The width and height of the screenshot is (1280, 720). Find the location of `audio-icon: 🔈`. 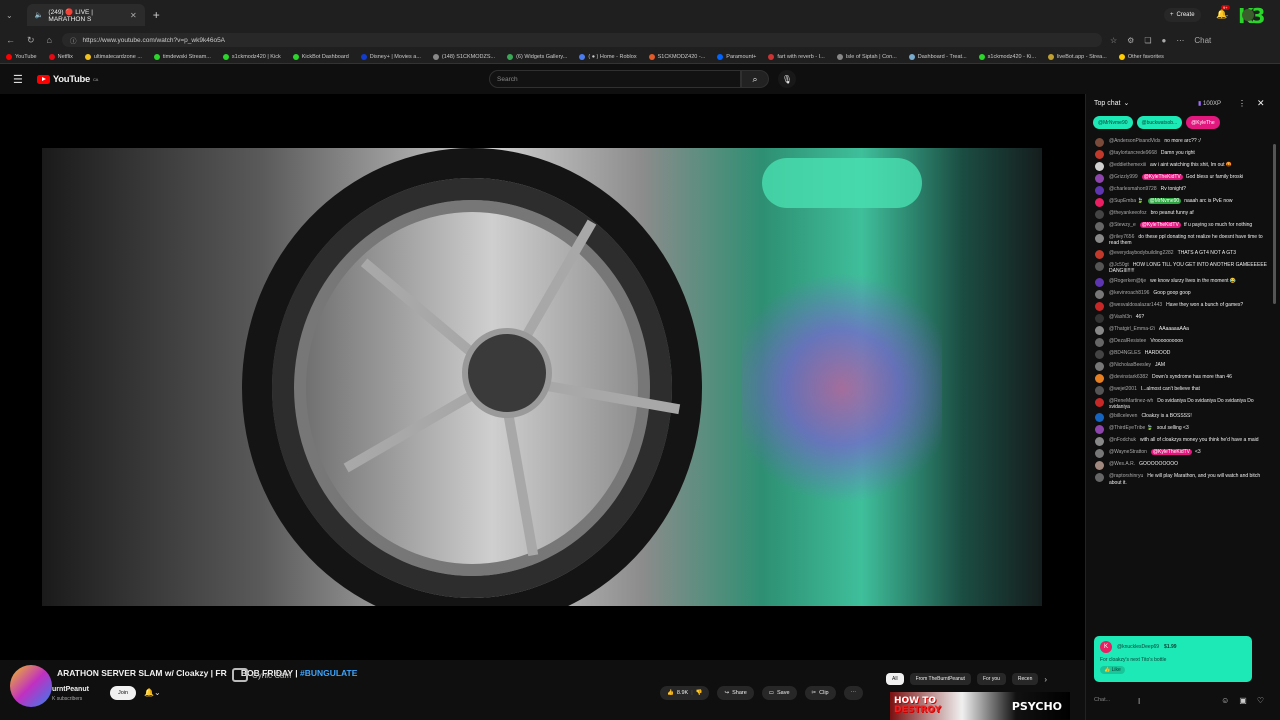

audio-icon: 🔈 is located at coordinates (39, 15).